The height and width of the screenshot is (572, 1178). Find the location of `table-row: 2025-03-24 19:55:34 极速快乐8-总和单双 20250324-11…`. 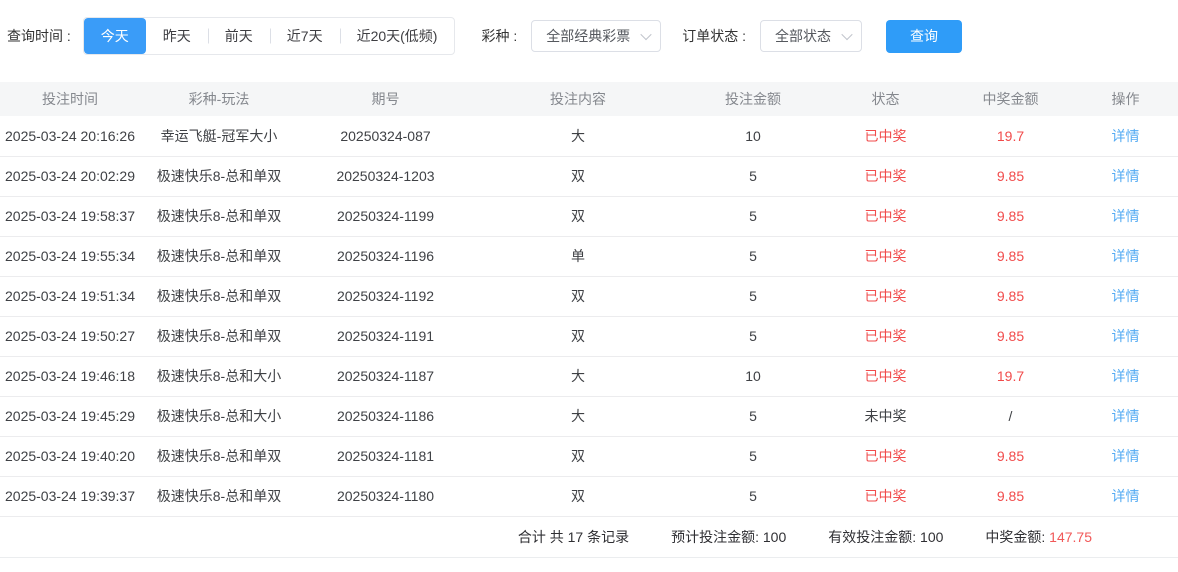

table-row: 2025-03-24 19:55:34 极速快乐8-总和单双 20250324-11… is located at coordinates (589, 256).